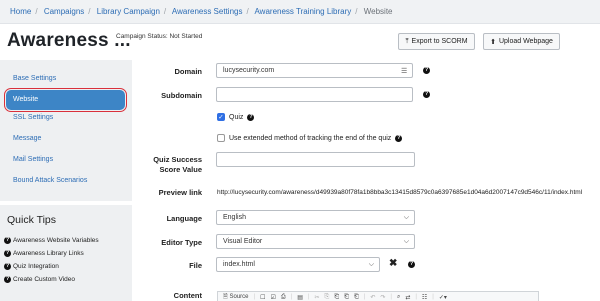 Image resolution: width=600 pixels, height=301 pixels. I want to click on content-label: Content, so click(187, 295).